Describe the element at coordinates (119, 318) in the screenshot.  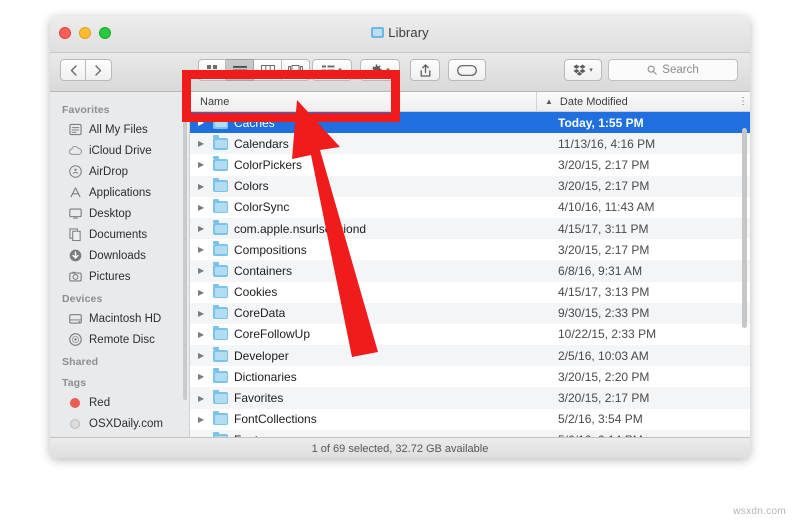
I see `sidebar-item-macintosh-hd: Macintosh HD` at that location.